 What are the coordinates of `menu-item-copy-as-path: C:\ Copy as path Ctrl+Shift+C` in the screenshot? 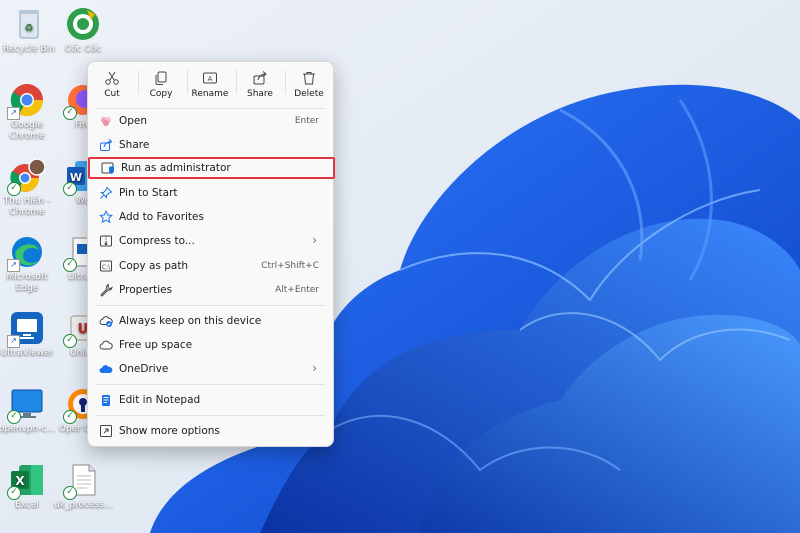 It's located at (211, 266).